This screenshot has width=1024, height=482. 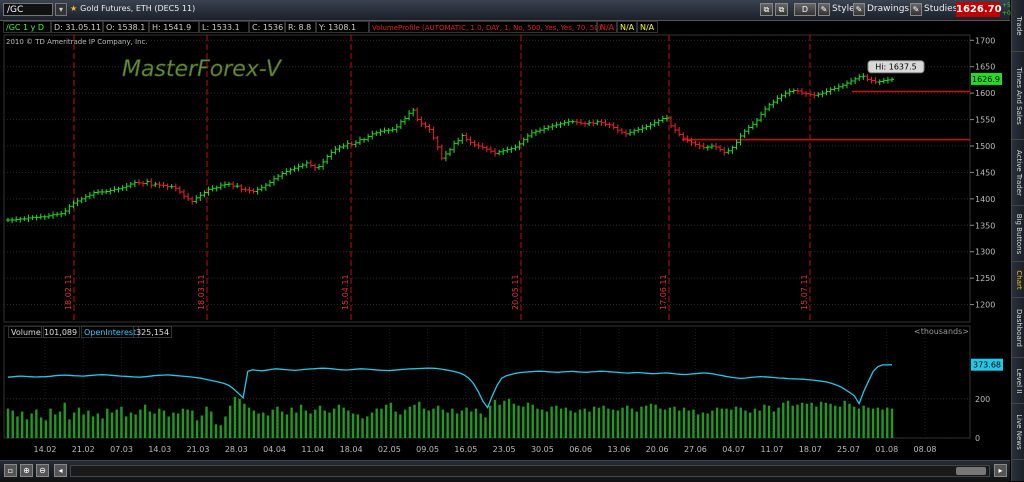 I want to click on time-tick-label: 04.07, so click(x=733, y=449).